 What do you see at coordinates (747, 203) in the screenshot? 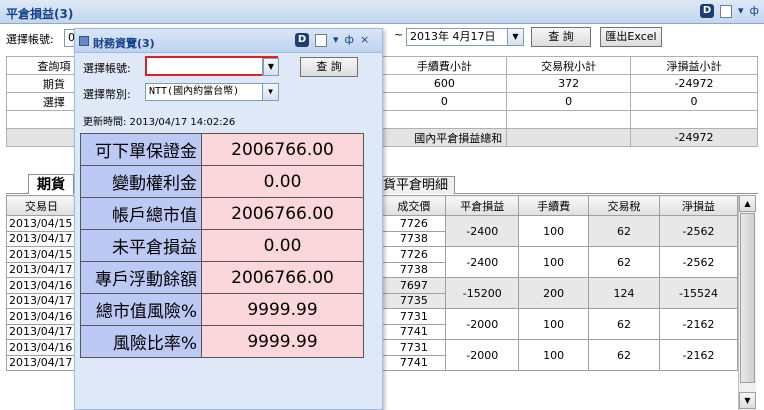
I see `scroll-up-icon: ▲` at bounding box center [747, 203].